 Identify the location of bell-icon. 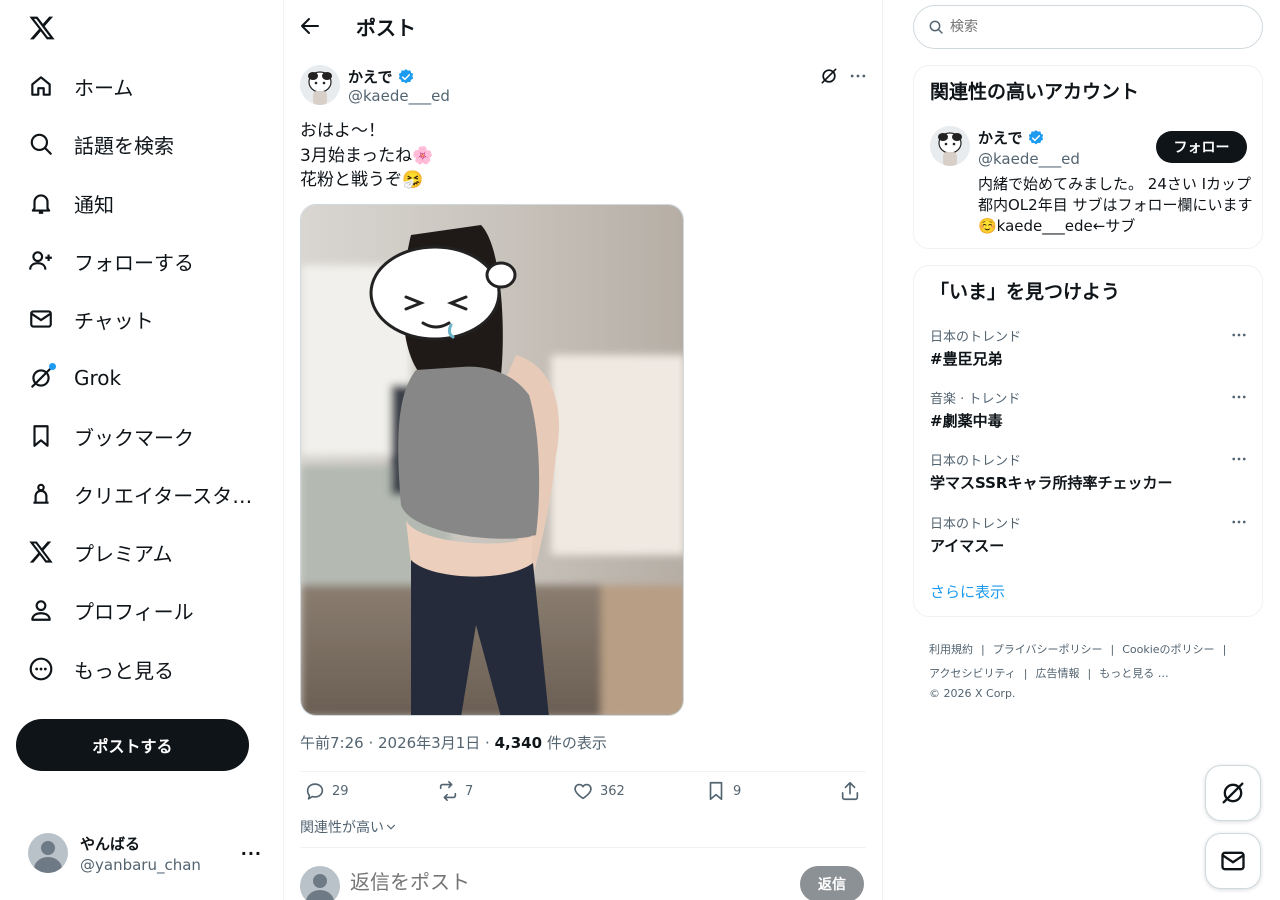
(41, 203).